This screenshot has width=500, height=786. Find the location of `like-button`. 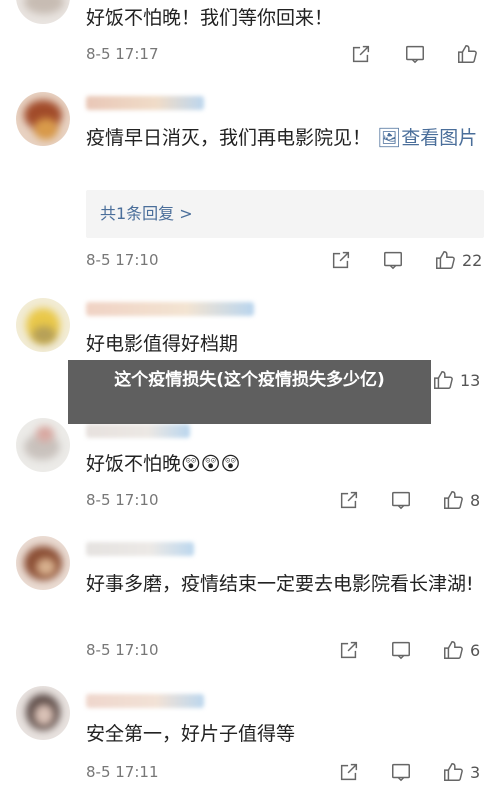

like-button is located at coordinates (467, 54).